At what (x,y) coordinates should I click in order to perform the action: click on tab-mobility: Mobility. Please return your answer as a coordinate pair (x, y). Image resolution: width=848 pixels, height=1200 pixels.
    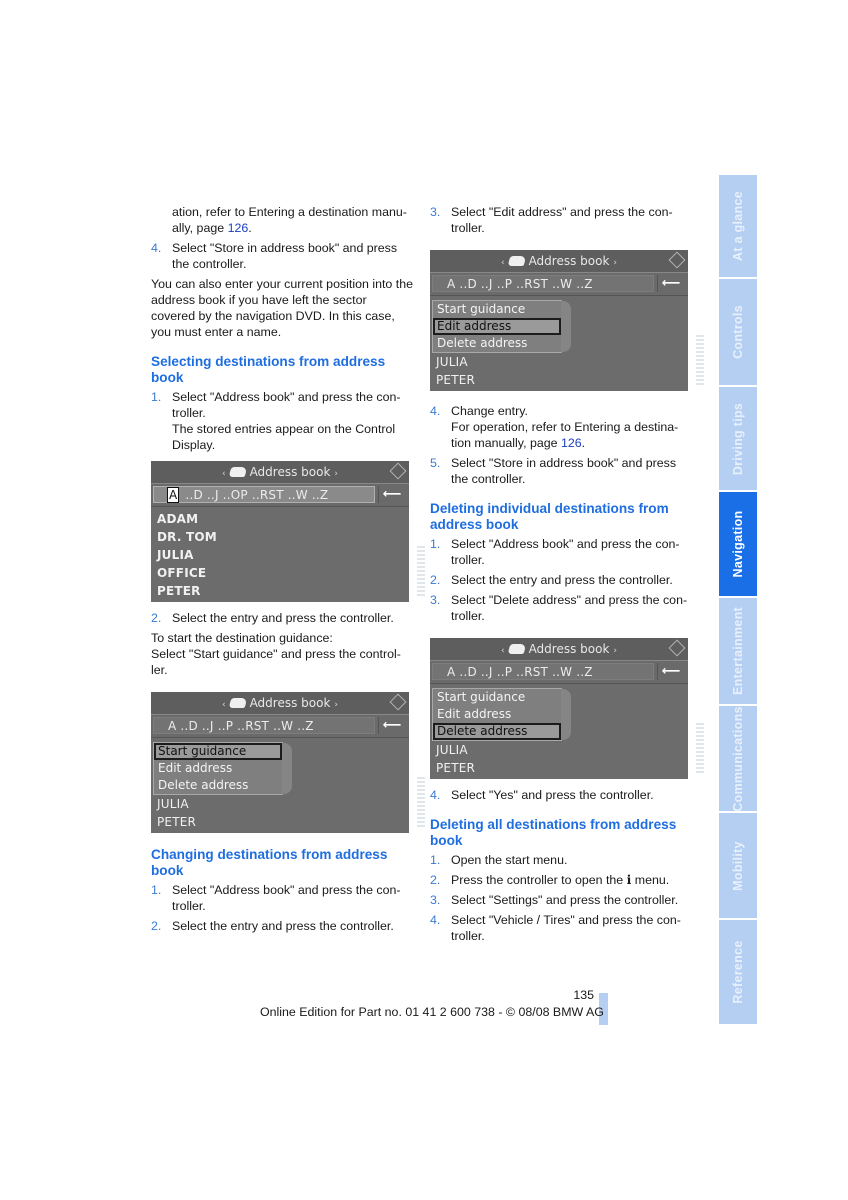
    Looking at the image, I should click on (738, 865).